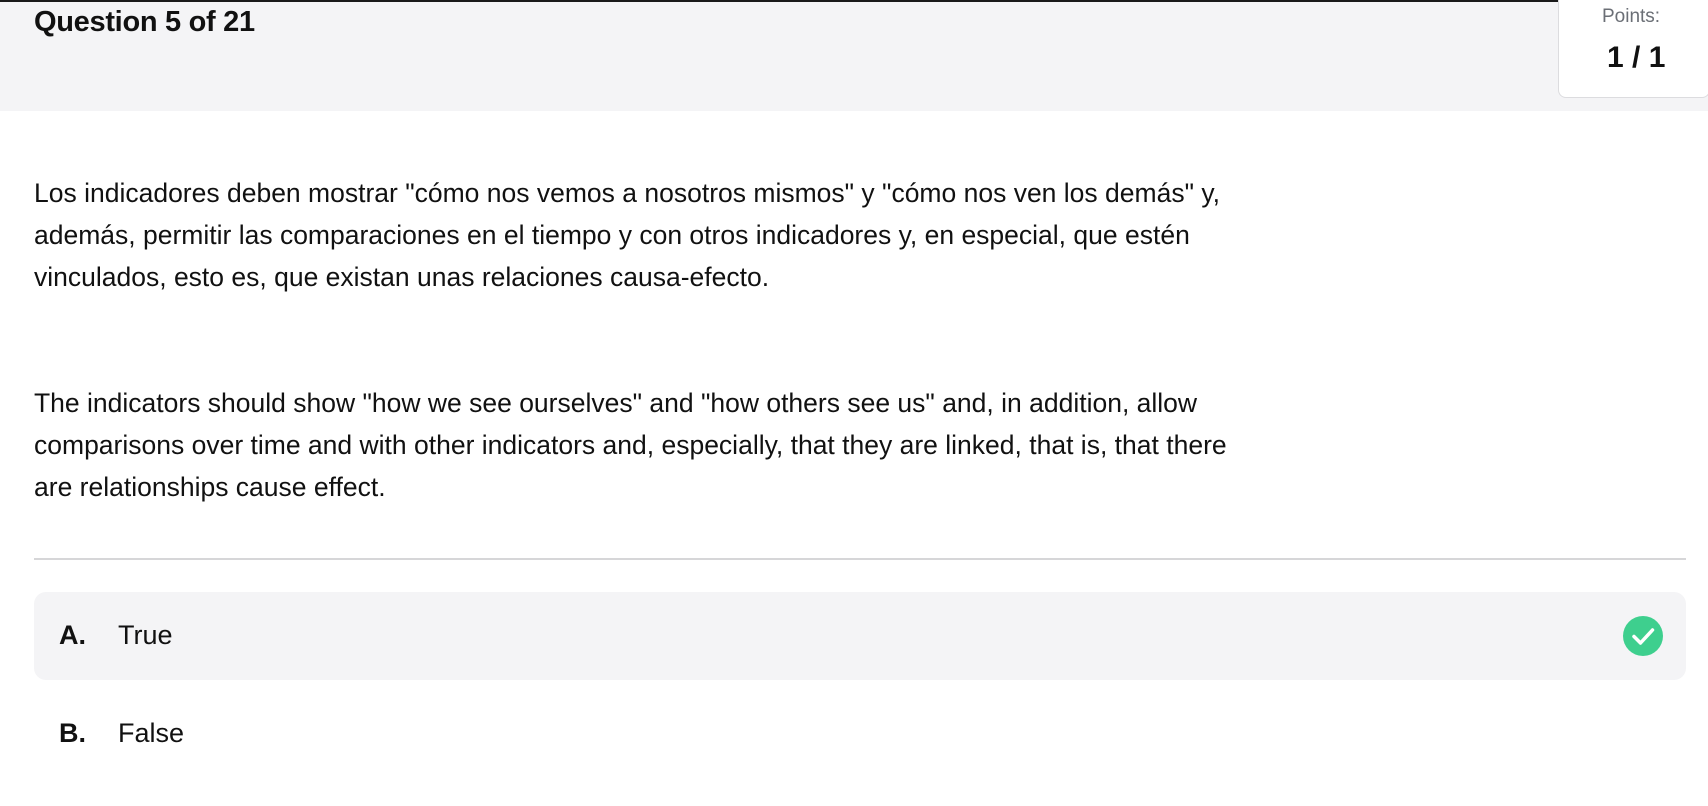  Describe the element at coordinates (1643, 636) in the screenshot. I see `check-circle-icon` at that location.